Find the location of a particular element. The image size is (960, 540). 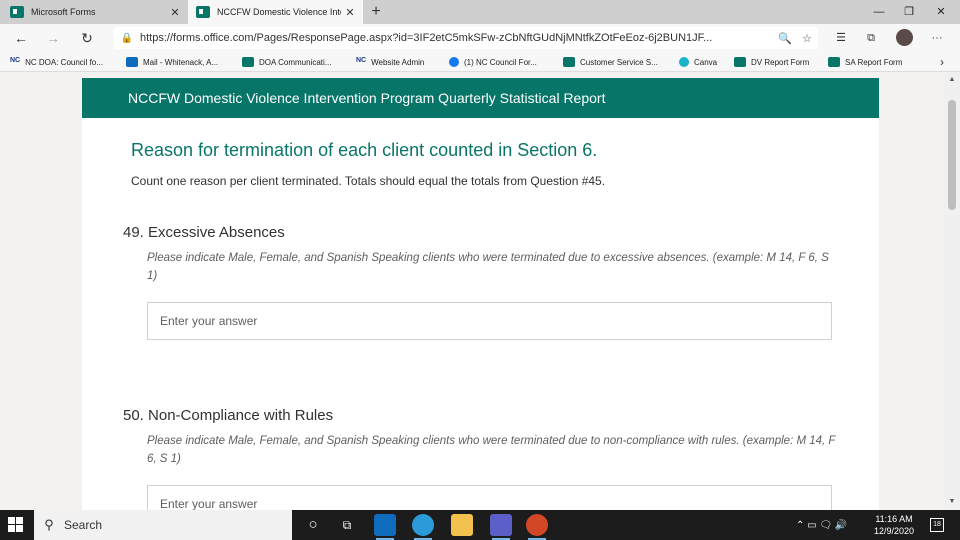

file-explorer-icon is located at coordinates (462, 525).